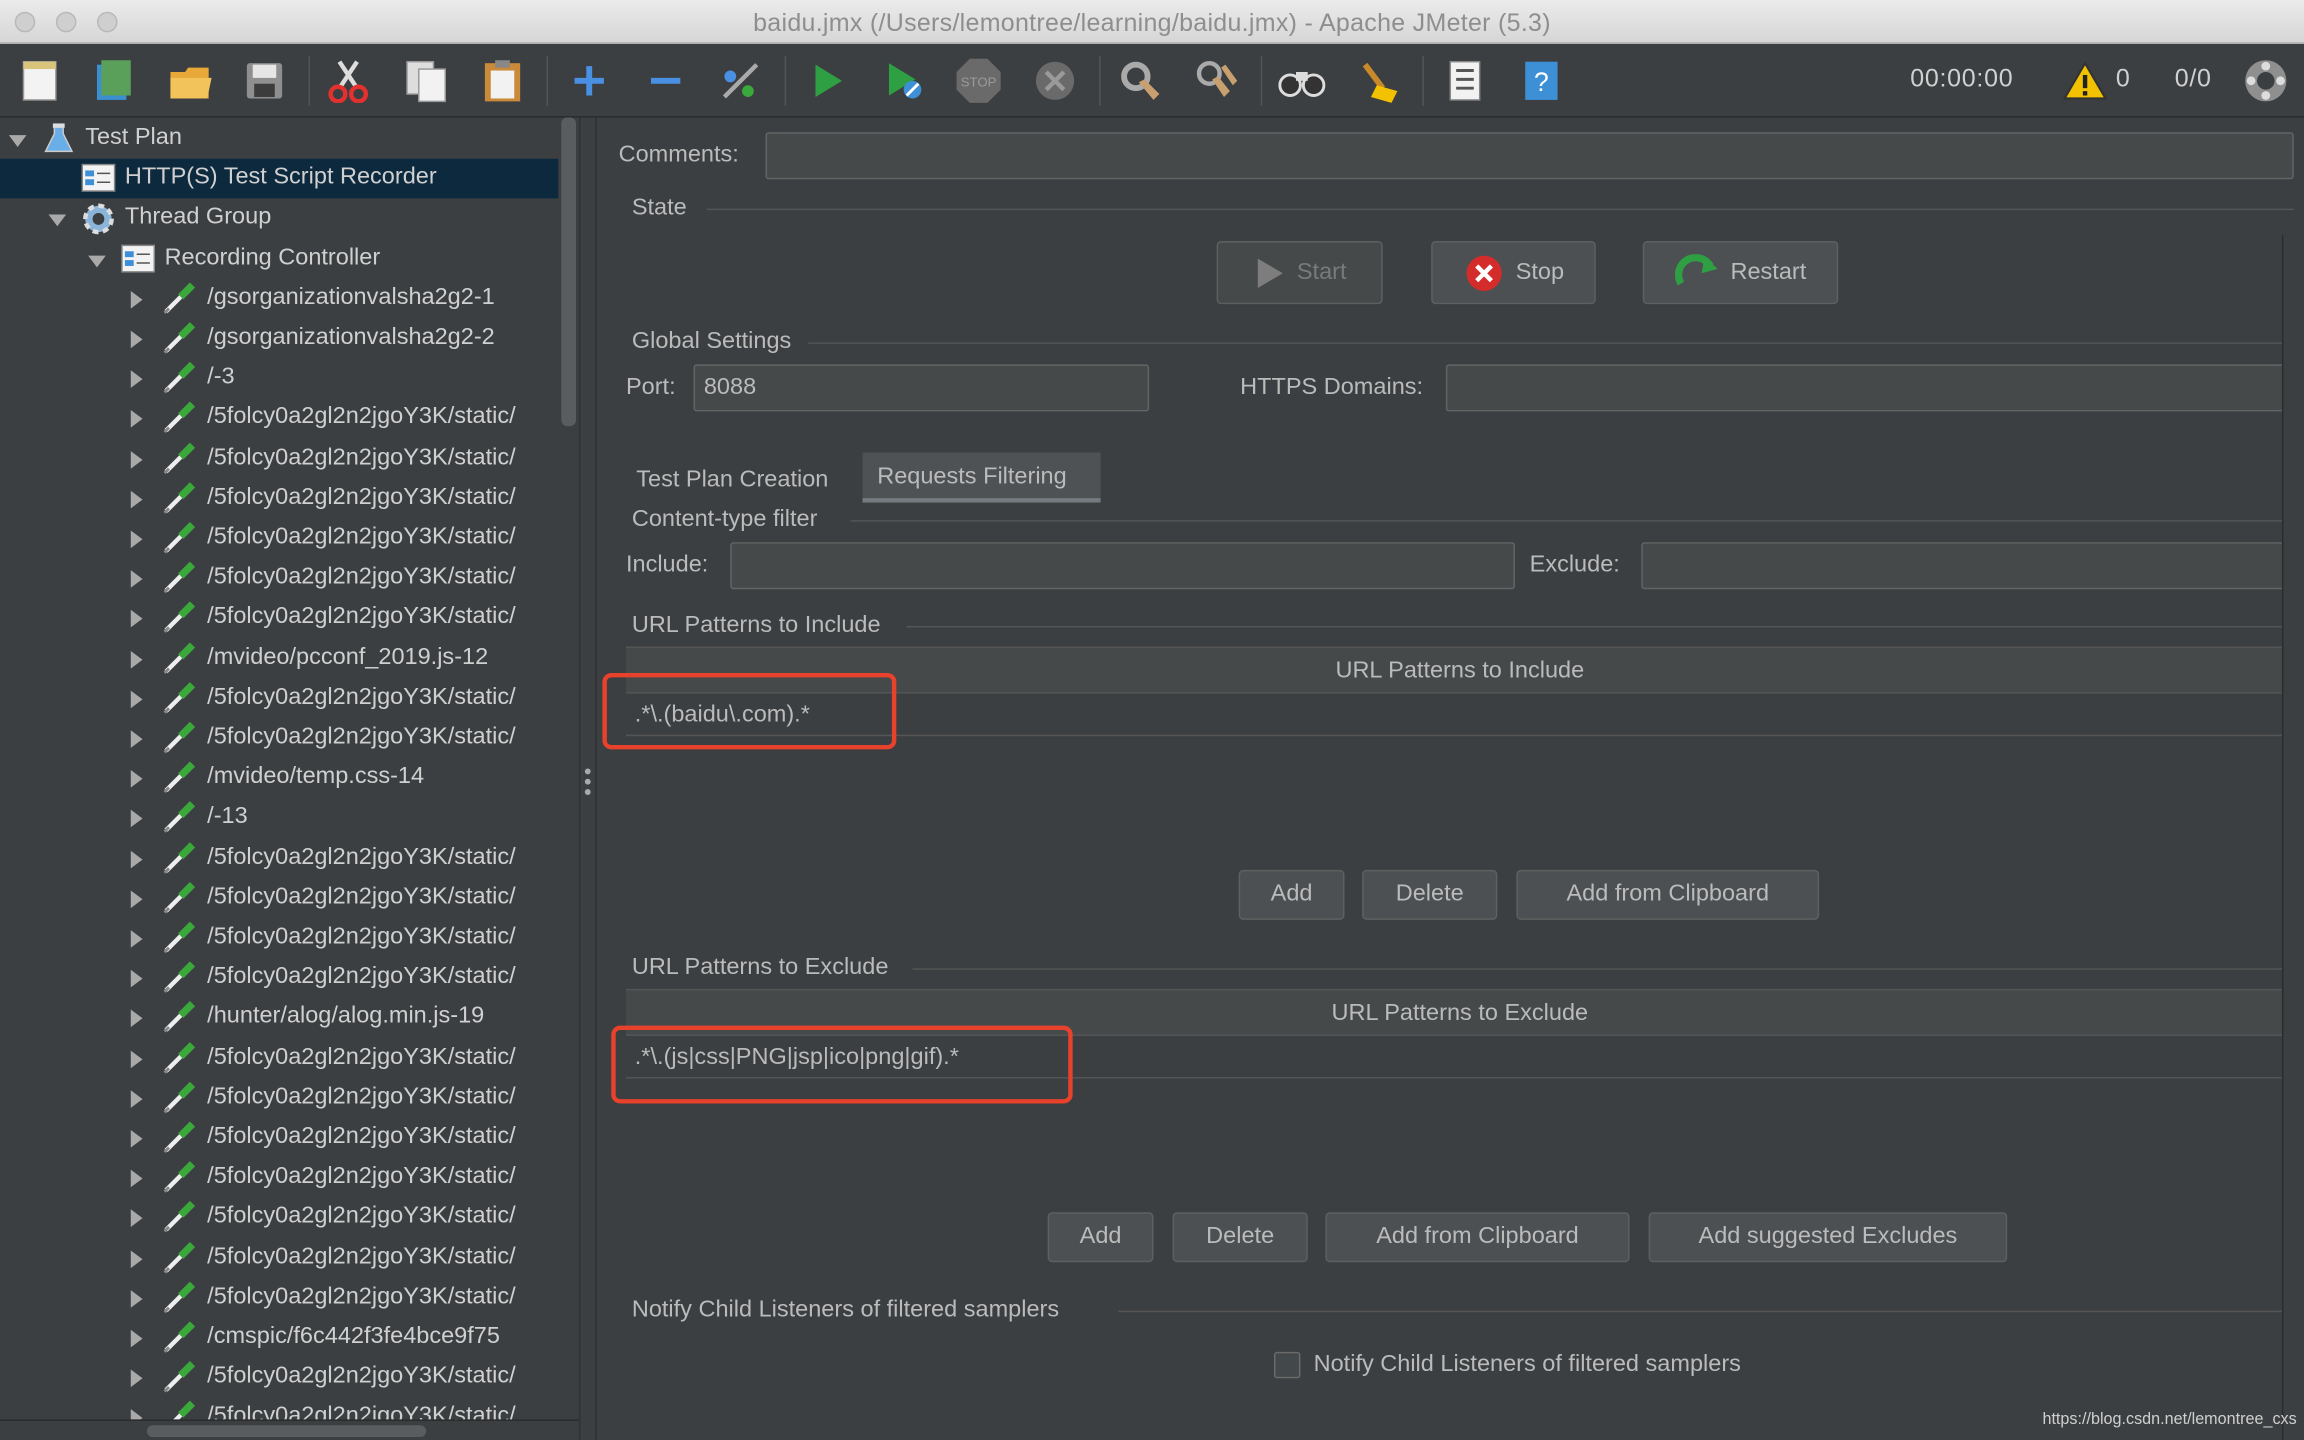 Image resolution: width=2304 pixels, height=1440 pixels. I want to click on warning-icon, so click(2085, 81).